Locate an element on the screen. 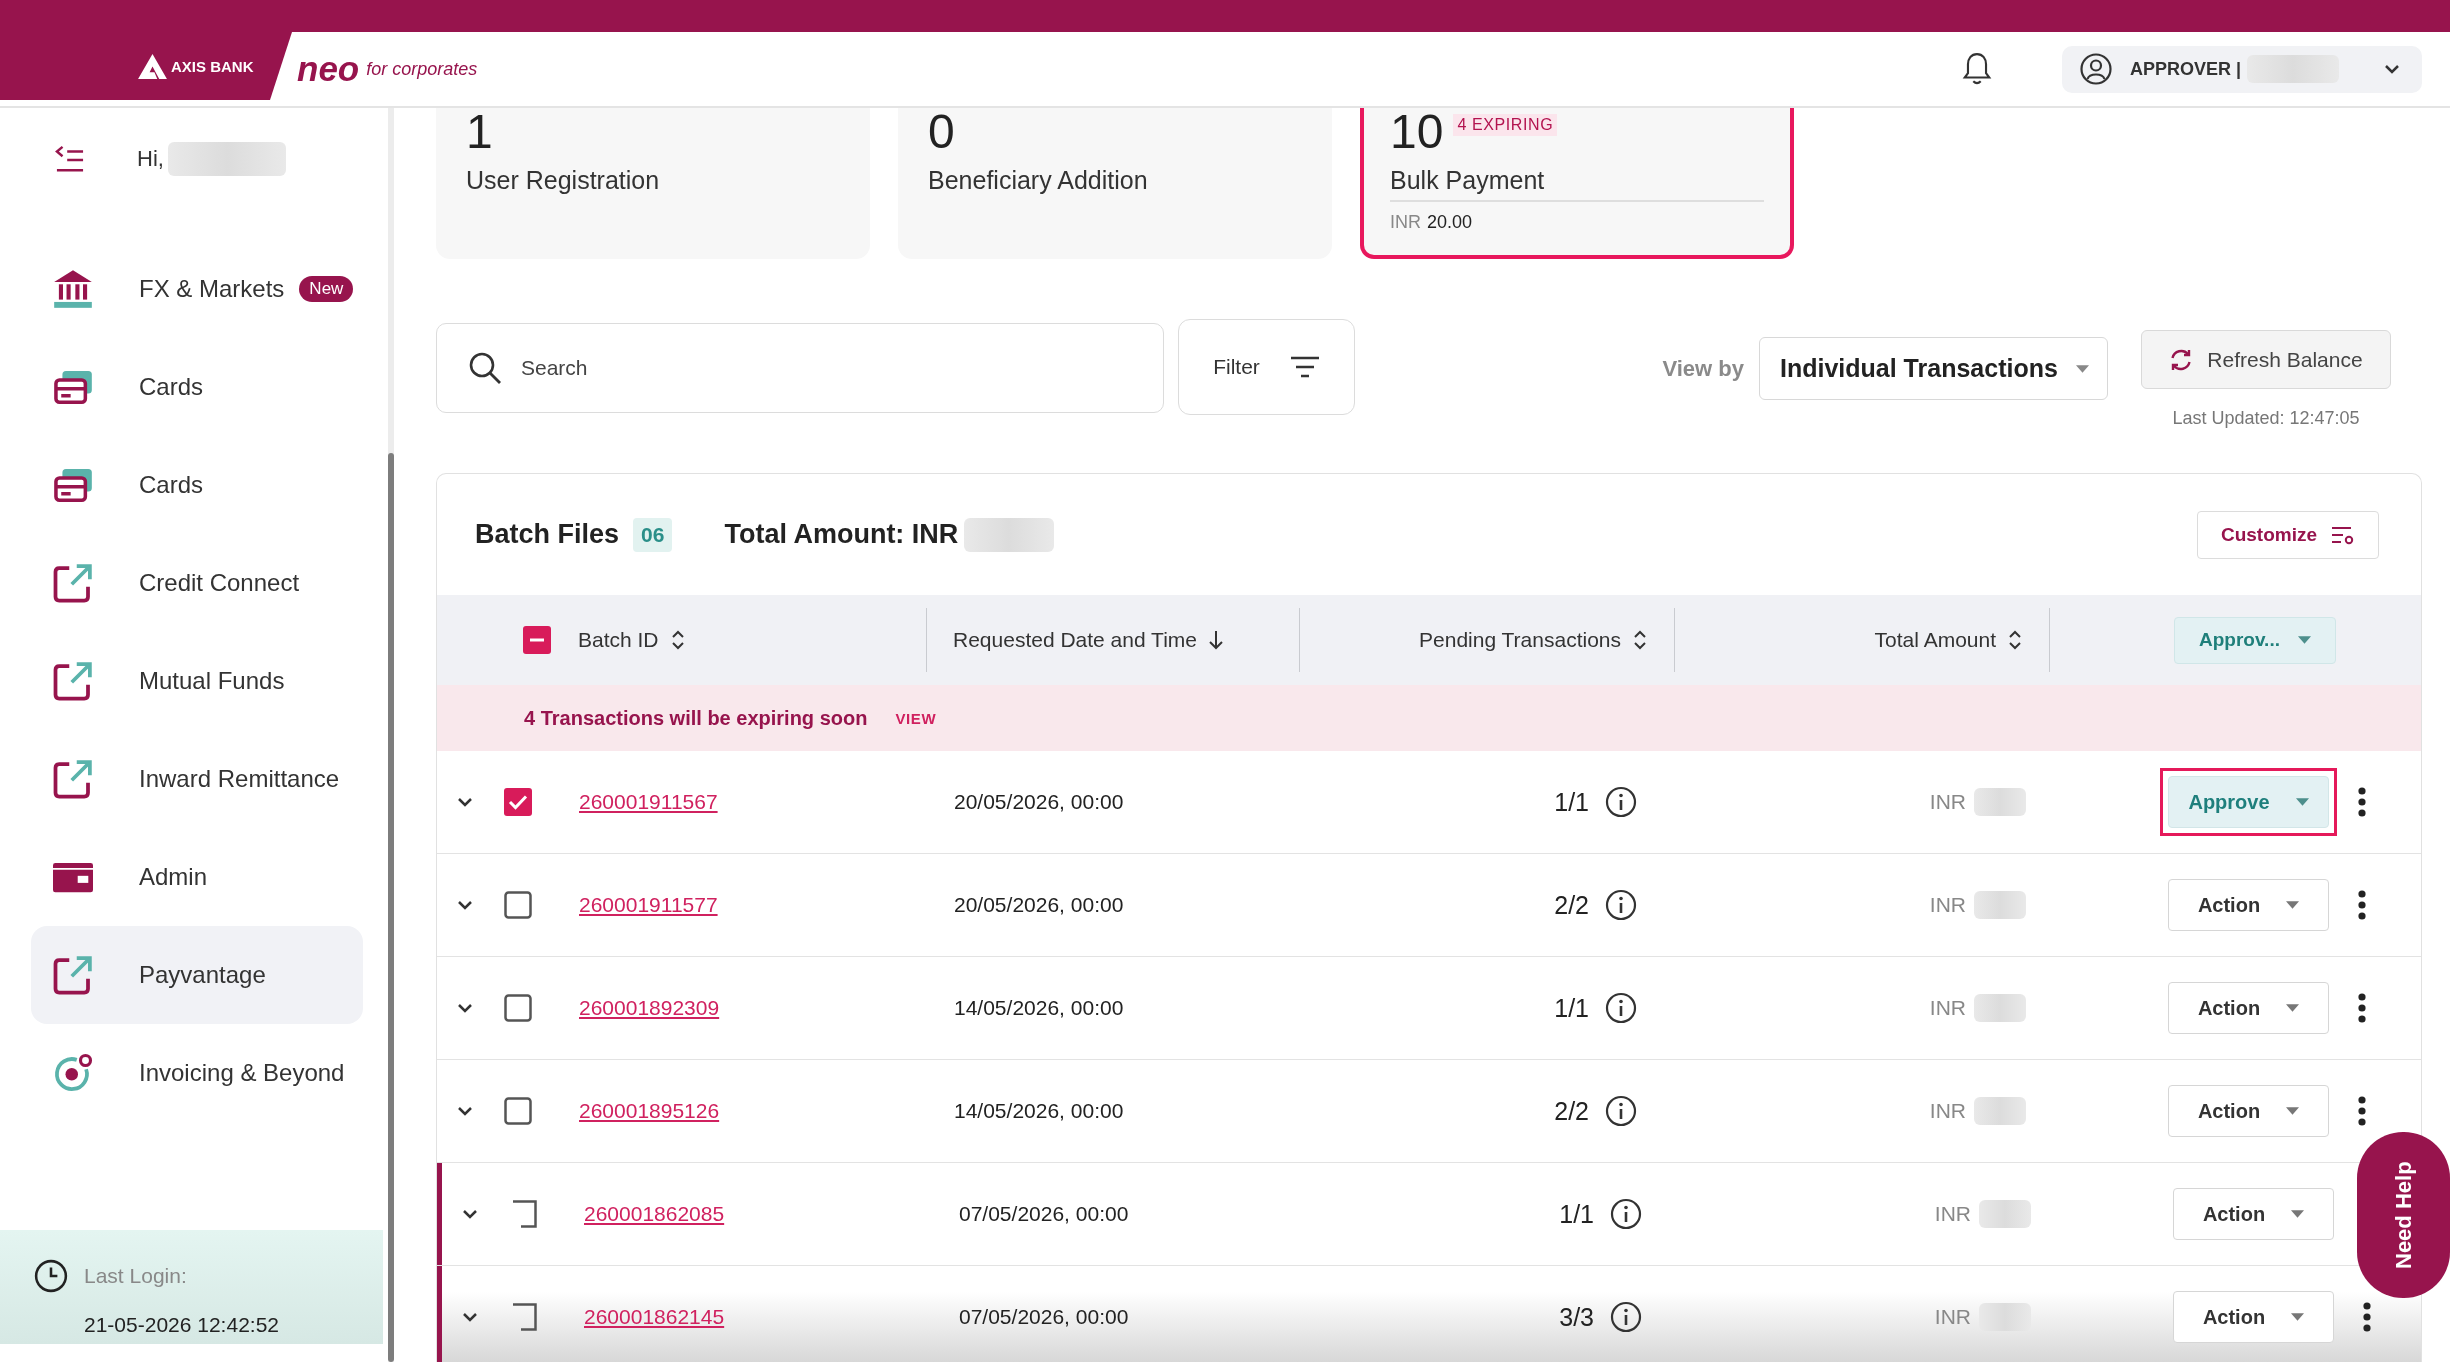 This screenshot has width=2450, height=1362. user-menu-button: APPROVER | is located at coordinates (2242, 69).